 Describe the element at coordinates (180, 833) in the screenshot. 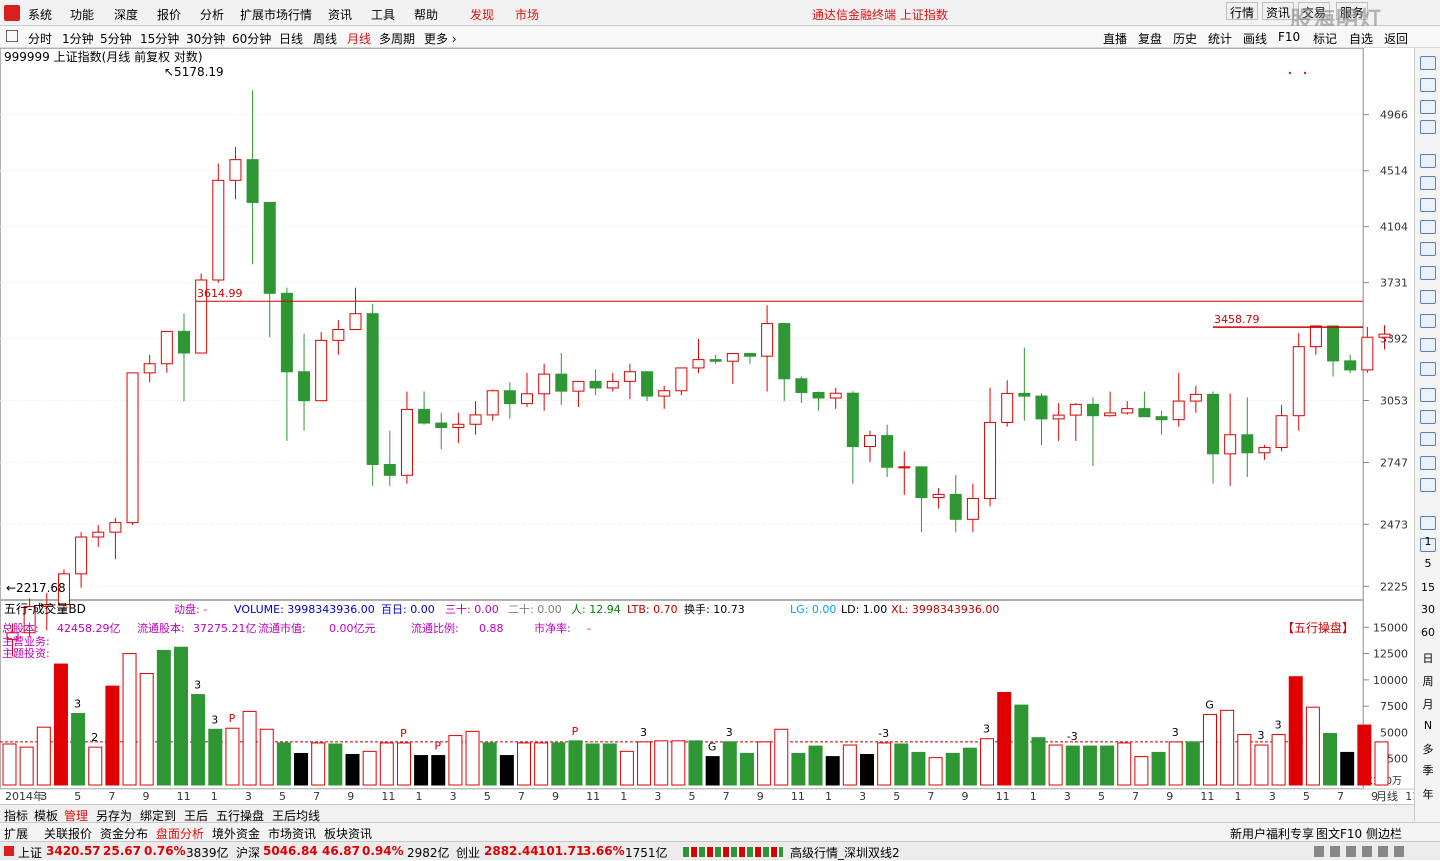

I see `tab2-3: 盘面分析` at that location.